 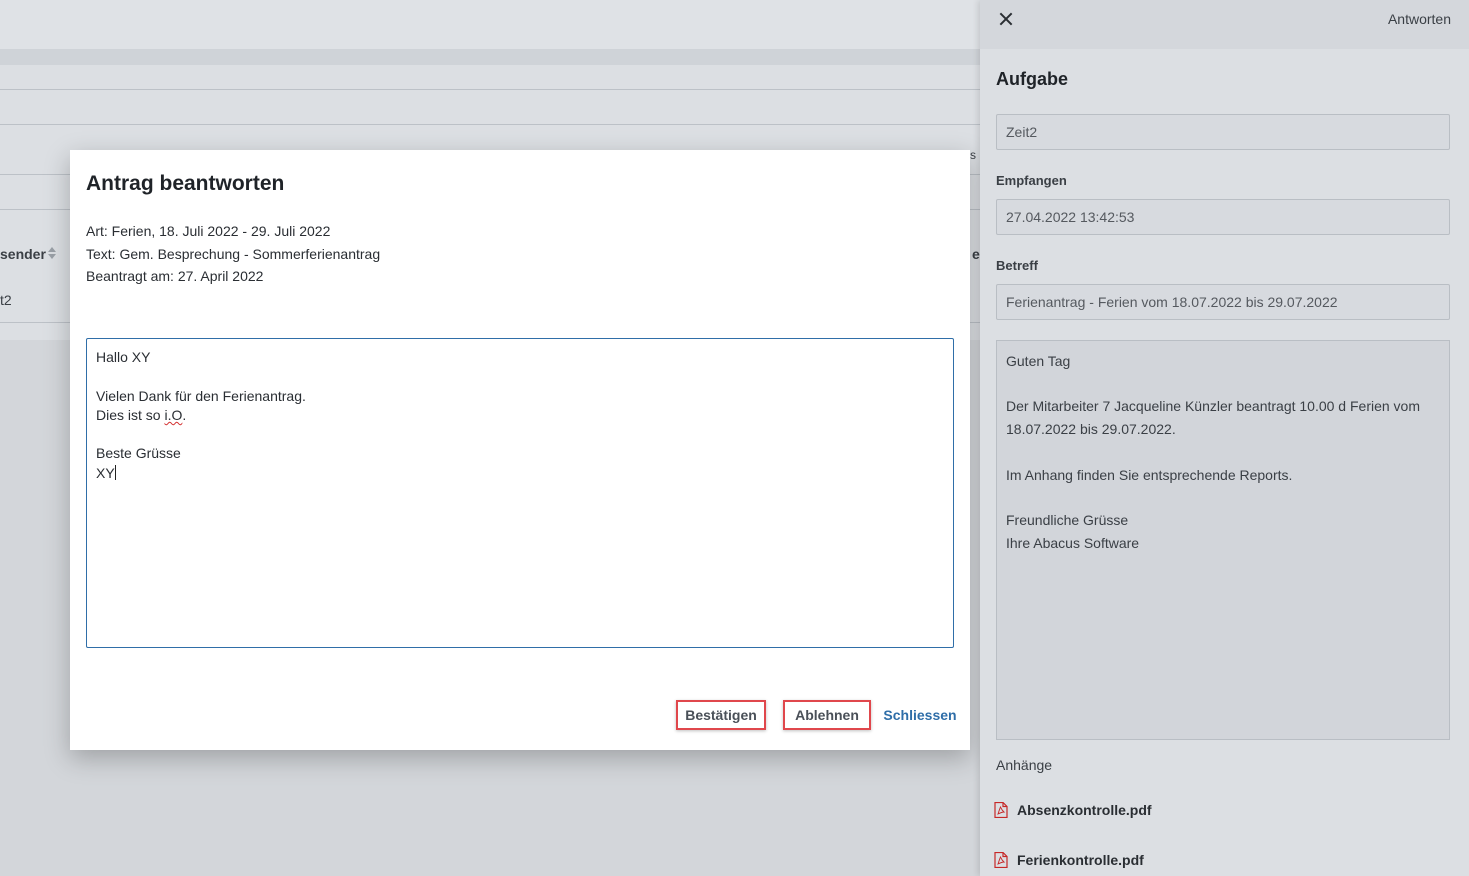 What do you see at coordinates (920, 715) in the screenshot?
I see `close-button: Schliessen` at bounding box center [920, 715].